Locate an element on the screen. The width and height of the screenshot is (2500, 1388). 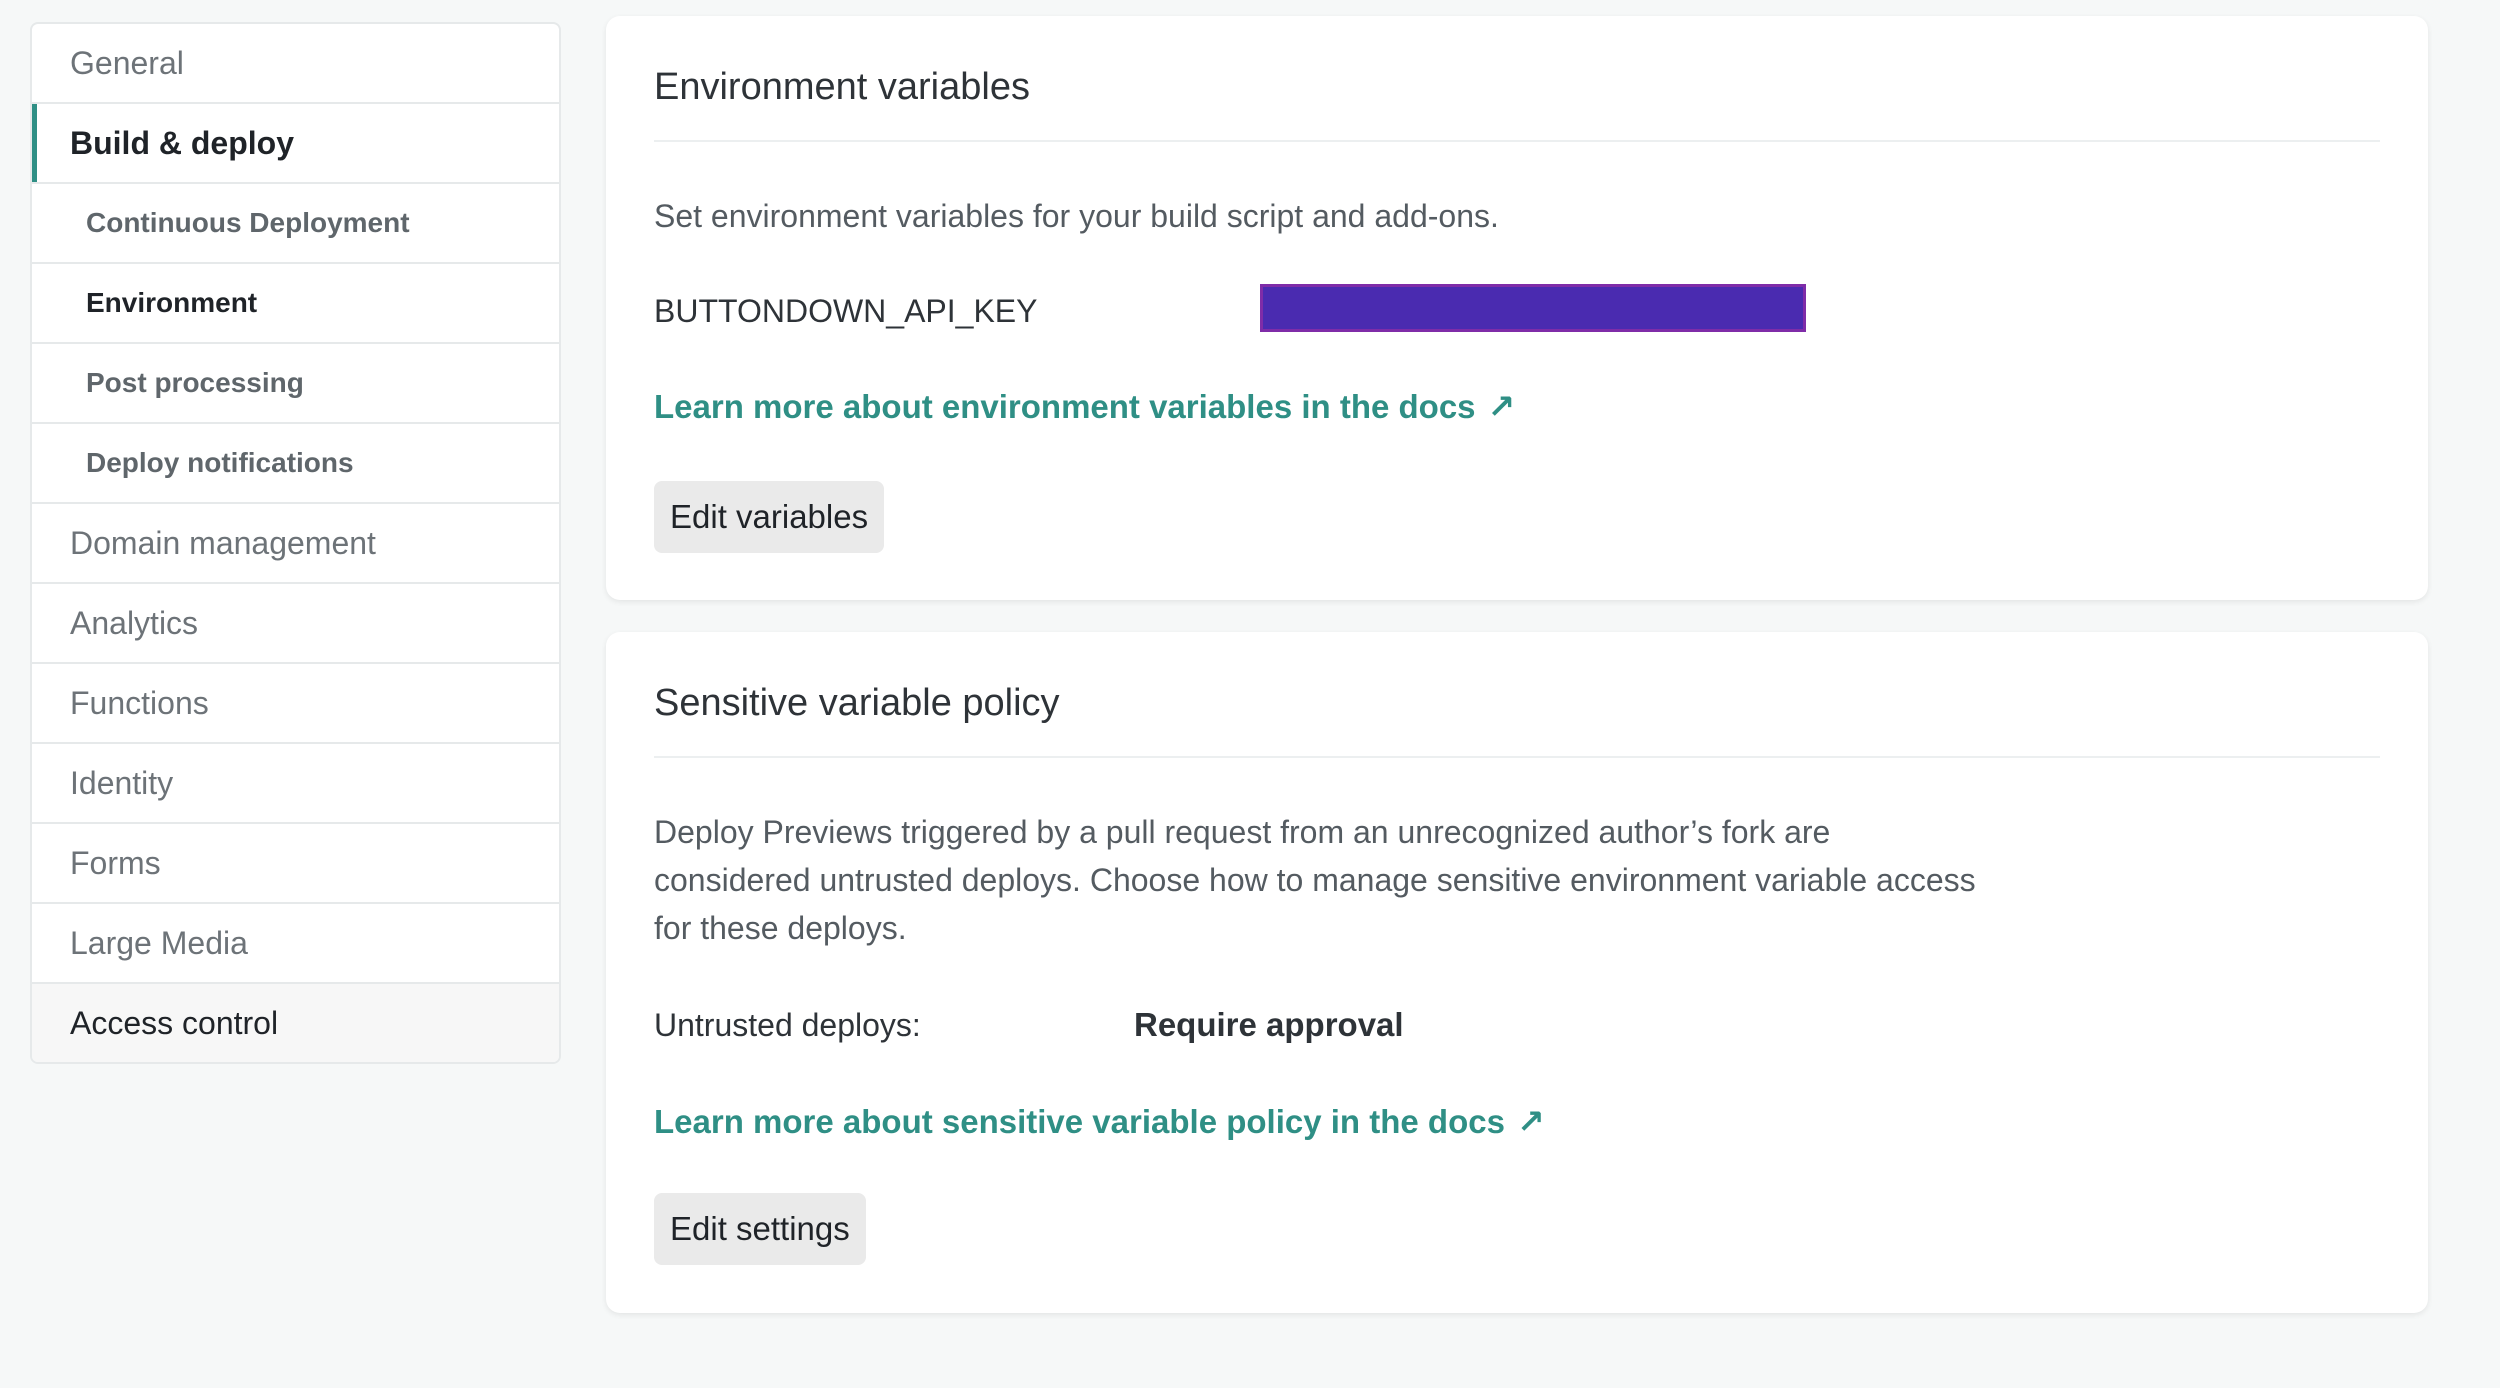
card-title: Sensitive variable policy is located at coordinates (857, 703).